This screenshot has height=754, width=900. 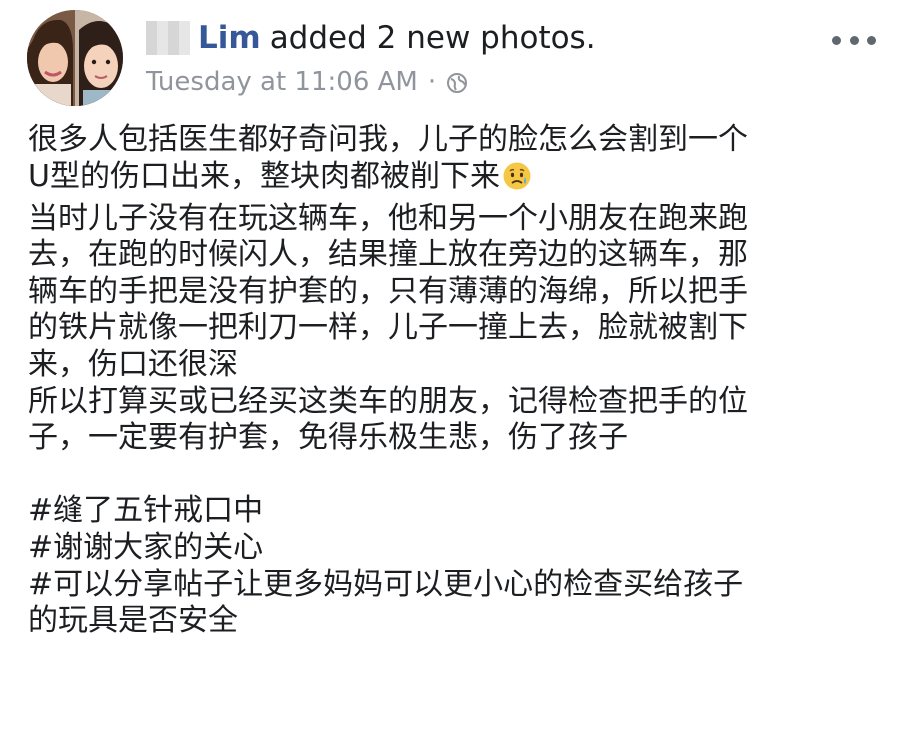 What do you see at coordinates (453, 621) in the screenshot?
I see `hashtag-link-continuation: 的玩具是否安全` at bounding box center [453, 621].